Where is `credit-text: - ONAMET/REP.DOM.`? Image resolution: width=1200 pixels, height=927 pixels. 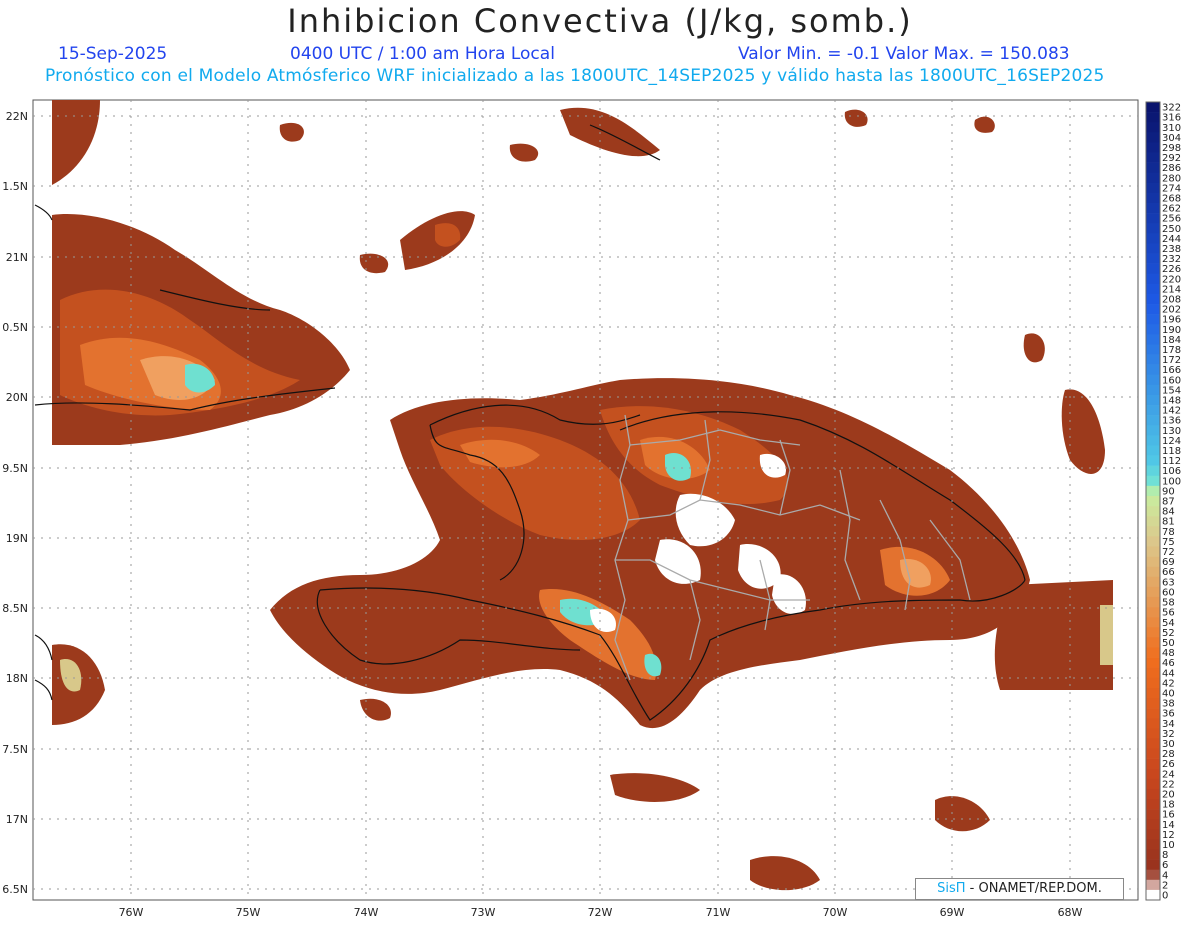
credit-text: - ONAMET/REP.DOM. is located at coordinates (1033, 888).